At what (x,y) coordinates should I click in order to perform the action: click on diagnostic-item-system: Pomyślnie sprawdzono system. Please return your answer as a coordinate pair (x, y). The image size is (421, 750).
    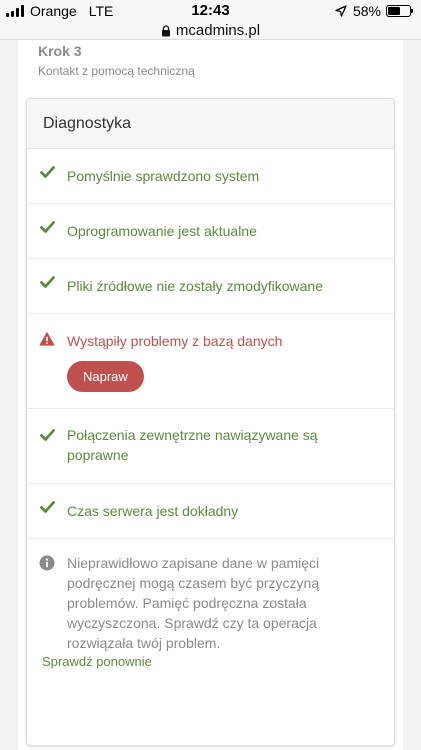
    Looking at the image, I should click on (210, 176).